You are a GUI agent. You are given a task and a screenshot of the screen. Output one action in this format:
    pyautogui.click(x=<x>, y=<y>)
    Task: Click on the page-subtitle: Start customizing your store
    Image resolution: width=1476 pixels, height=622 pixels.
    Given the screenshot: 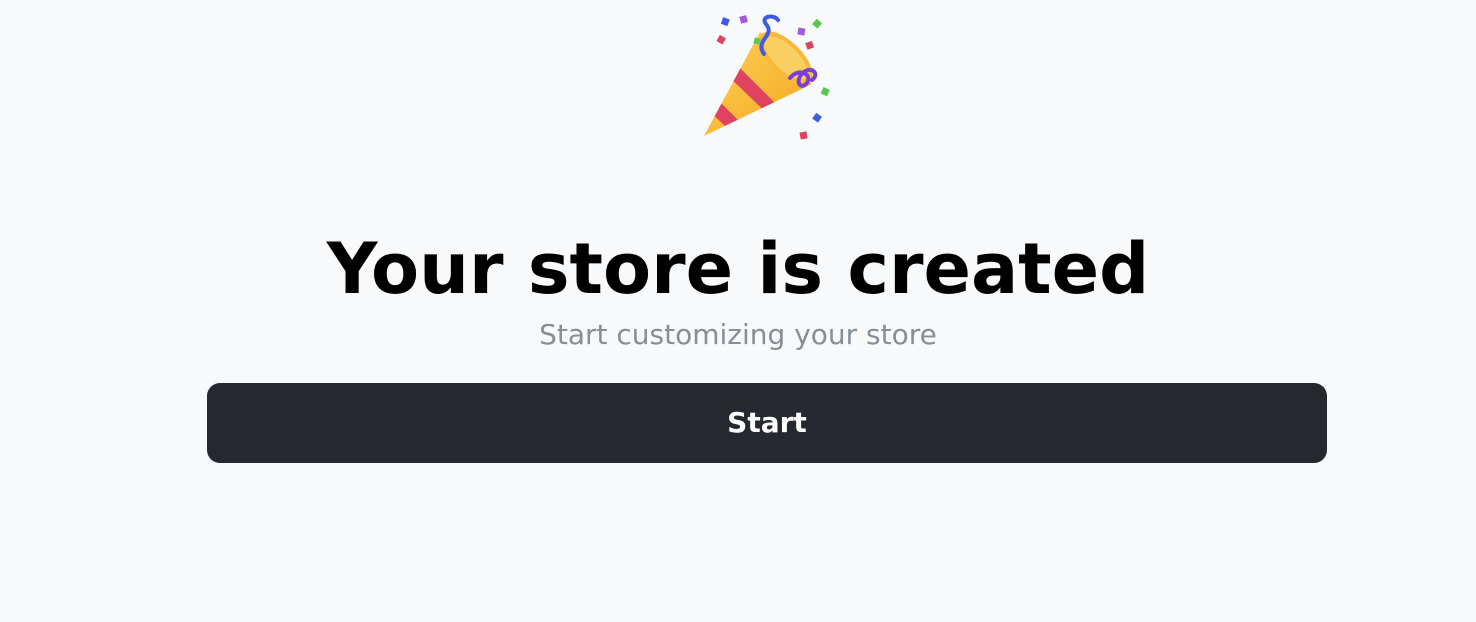 What is the action you would take?
    pyautogui.click(x=738, y=334)
    